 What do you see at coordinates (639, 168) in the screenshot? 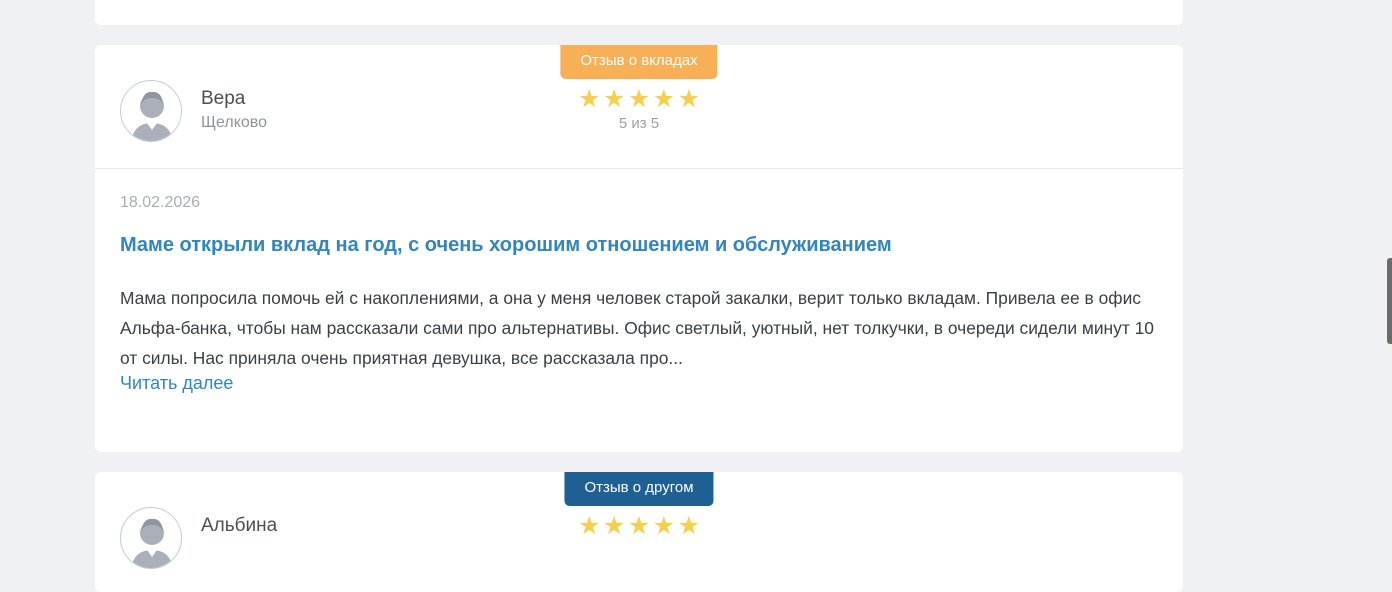
I see `divider` at bounding box center [639, 168].